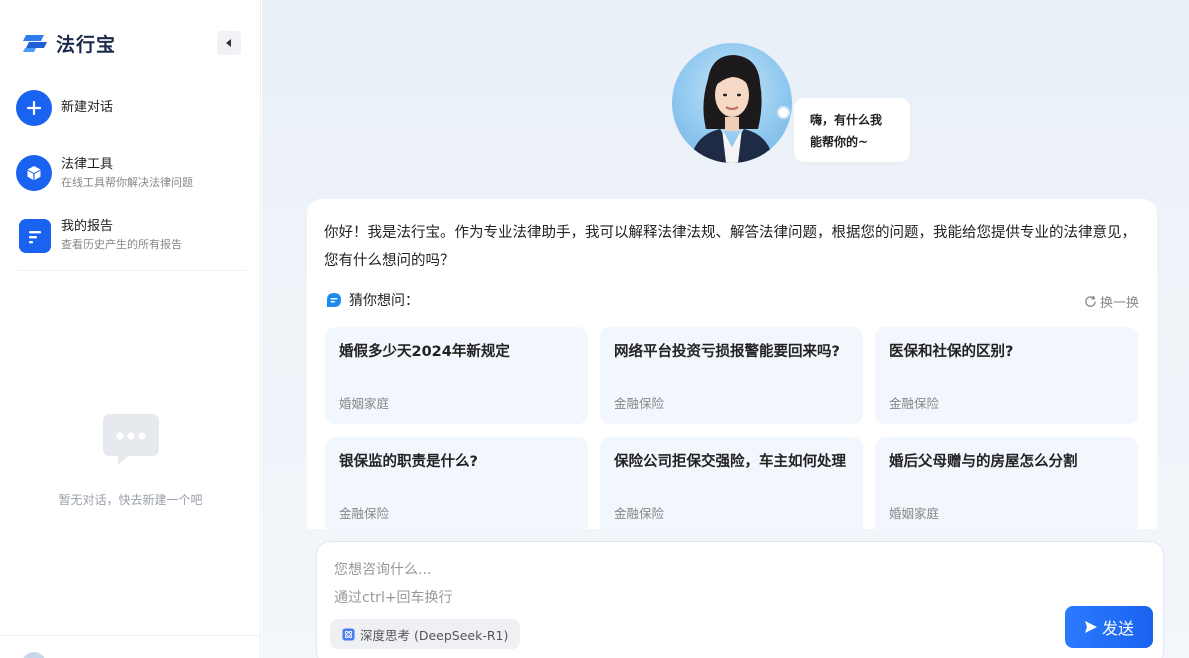  I want to click on suggest-heading: 猜你想问：, so click(372, 300).